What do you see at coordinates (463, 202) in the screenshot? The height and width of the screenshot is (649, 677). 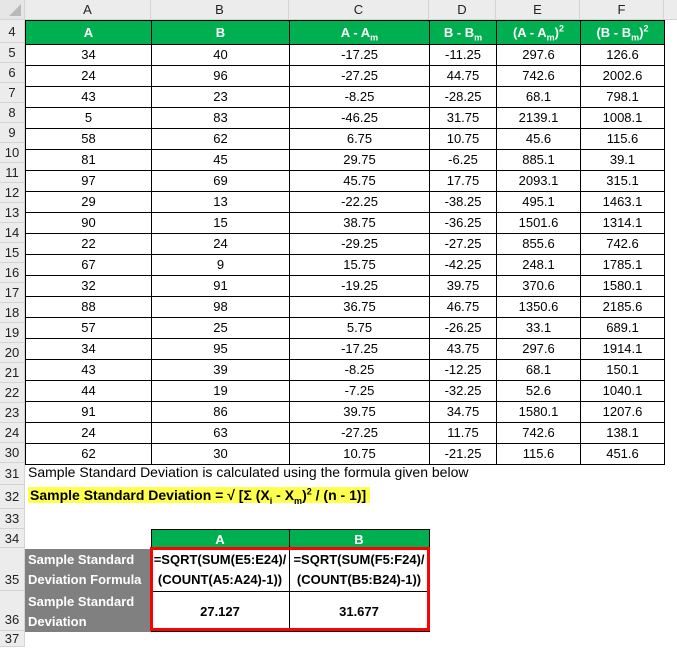 I see `table-cell: -38.25` at bounding box center [463, 202].